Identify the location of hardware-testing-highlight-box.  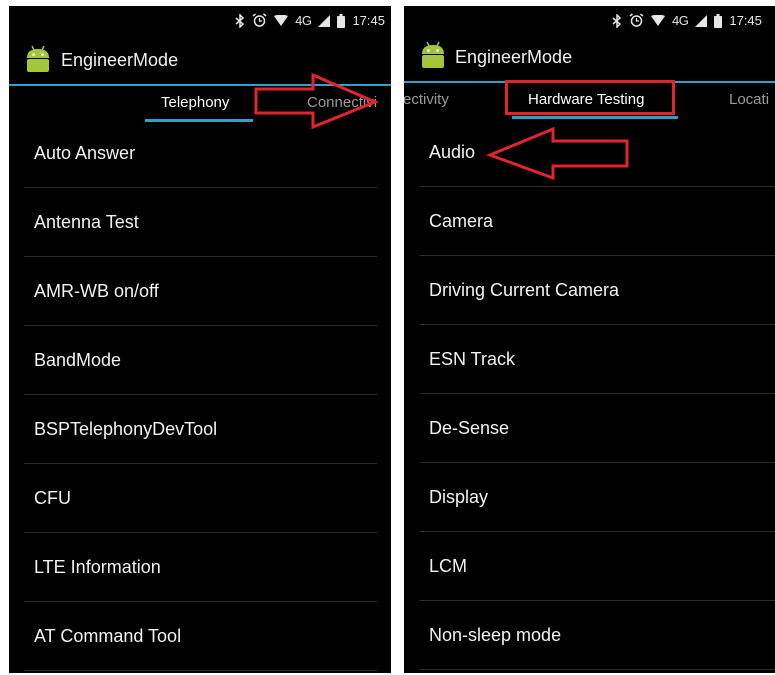
(590, 97).